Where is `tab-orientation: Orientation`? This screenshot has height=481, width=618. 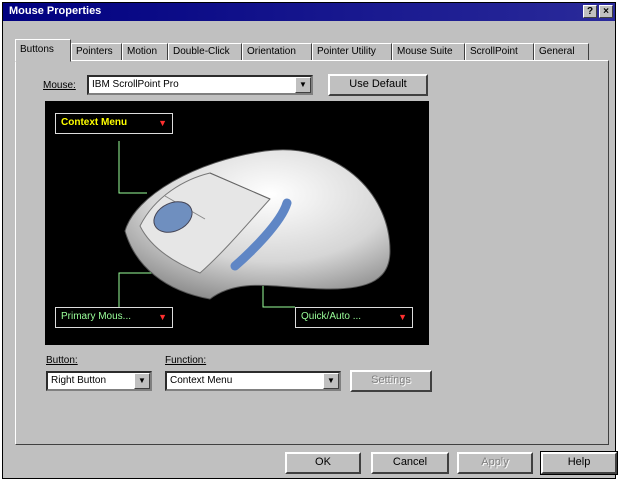
tab-orientation: Orientation is located at coordinates (277, 52).